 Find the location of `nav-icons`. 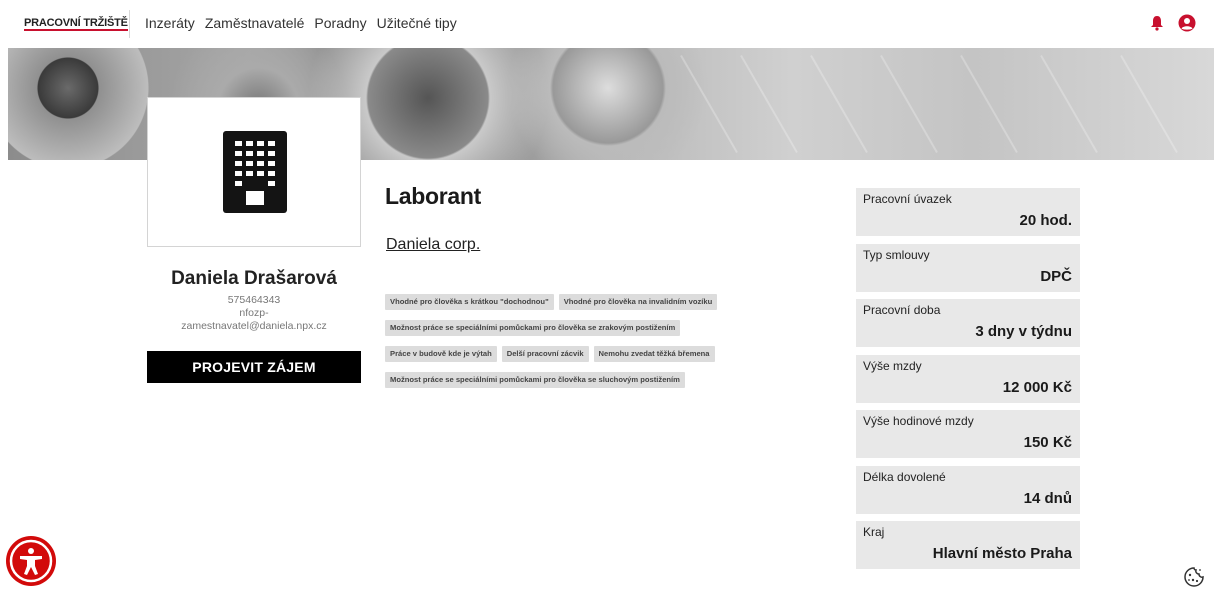

nav-icons is located at coordinates (1173, 23).